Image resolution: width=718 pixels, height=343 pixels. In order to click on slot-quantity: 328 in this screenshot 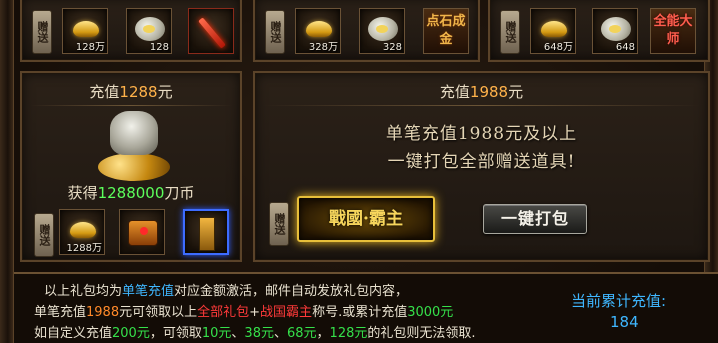, I will do `click(392, 47)`.